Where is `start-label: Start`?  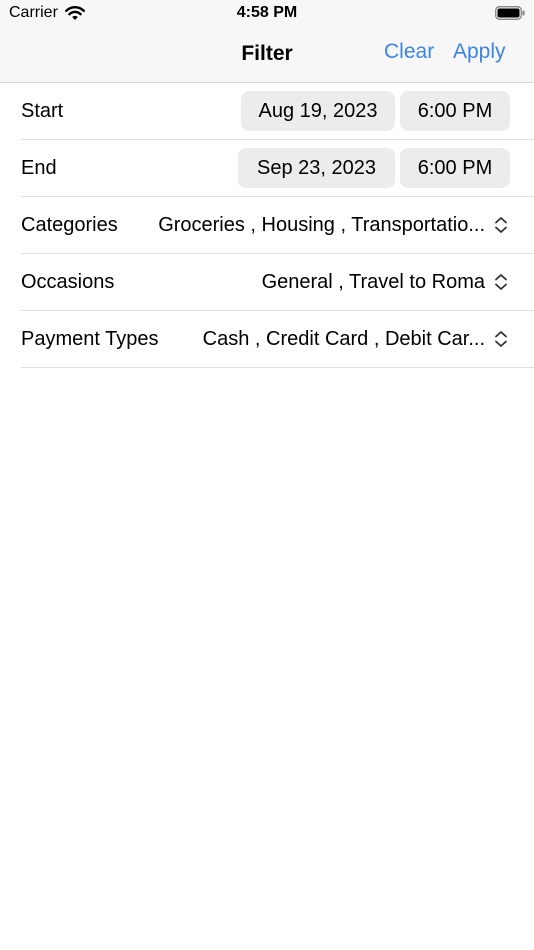 start-label: Start is located at coordinates (42, 110).